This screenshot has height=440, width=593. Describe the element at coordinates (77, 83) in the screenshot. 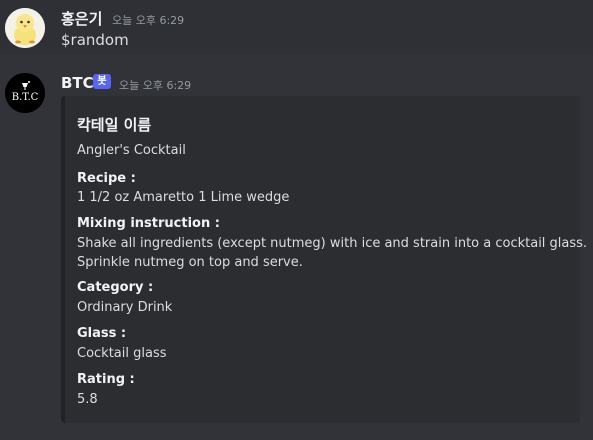

I see `username: BTC` at that location.